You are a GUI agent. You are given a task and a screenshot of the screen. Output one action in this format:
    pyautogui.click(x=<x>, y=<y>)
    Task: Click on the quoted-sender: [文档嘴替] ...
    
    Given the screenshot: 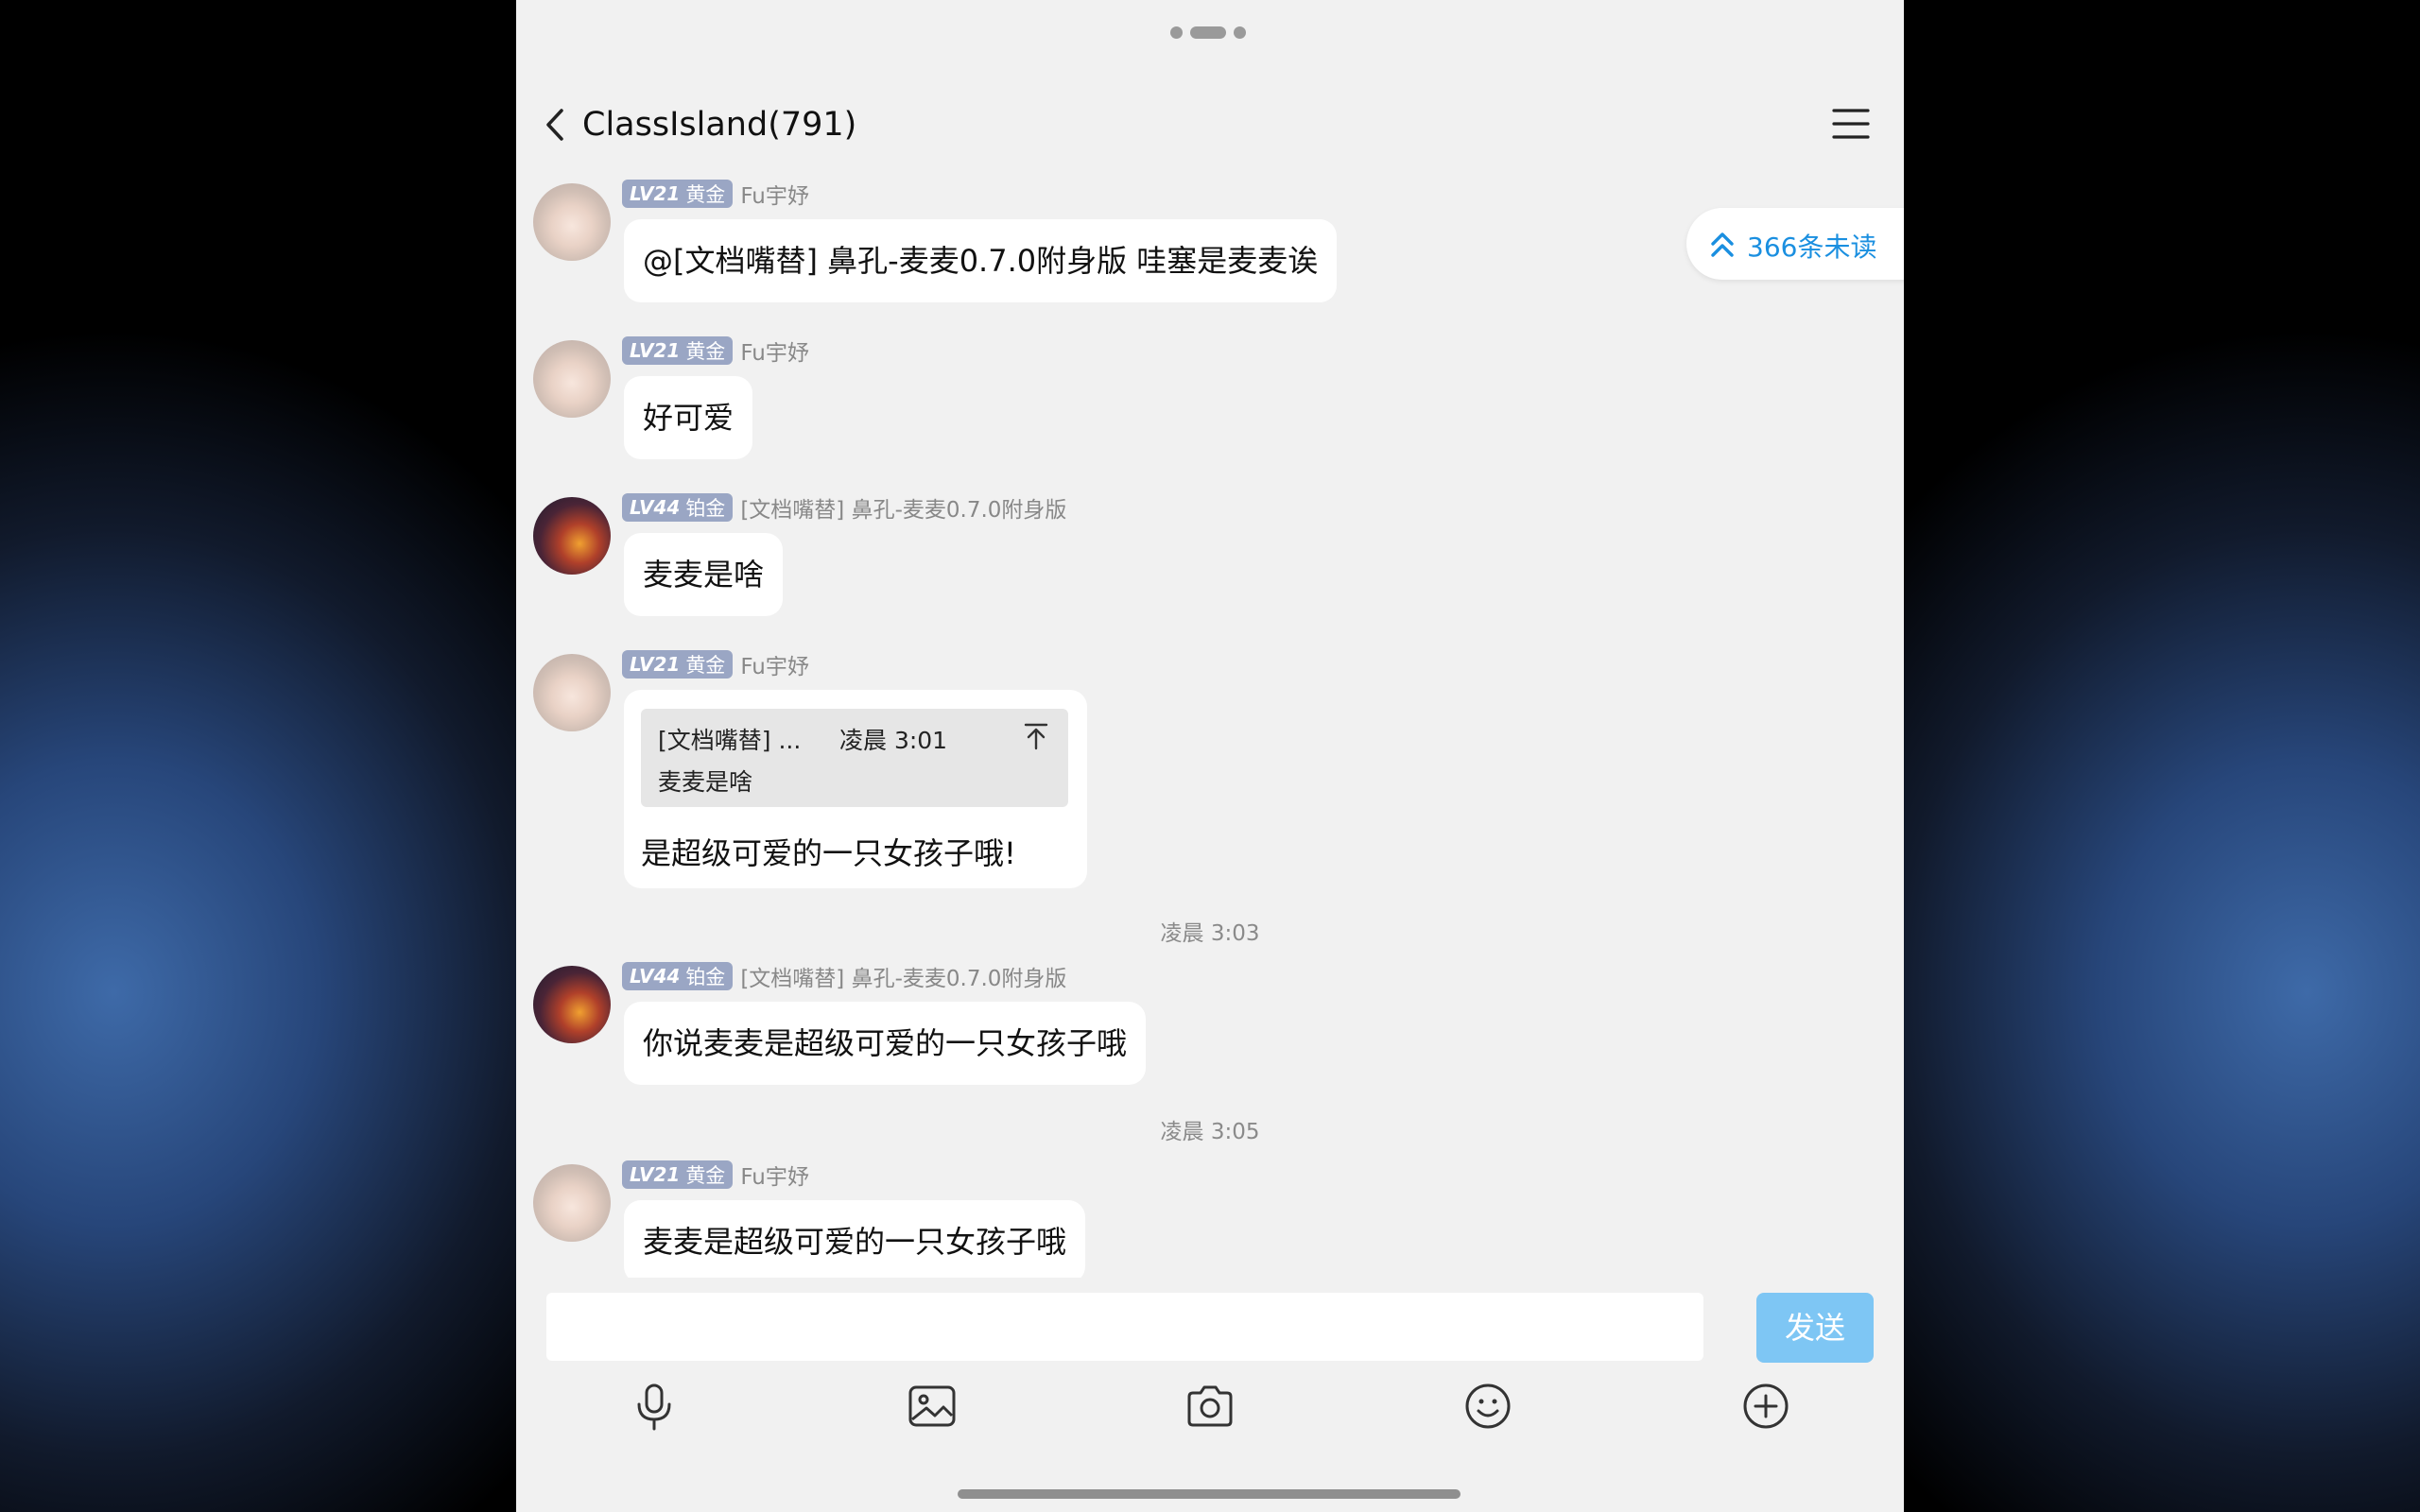 What is the action you would take?
    pyautogui.click(x=730, y=740)
    